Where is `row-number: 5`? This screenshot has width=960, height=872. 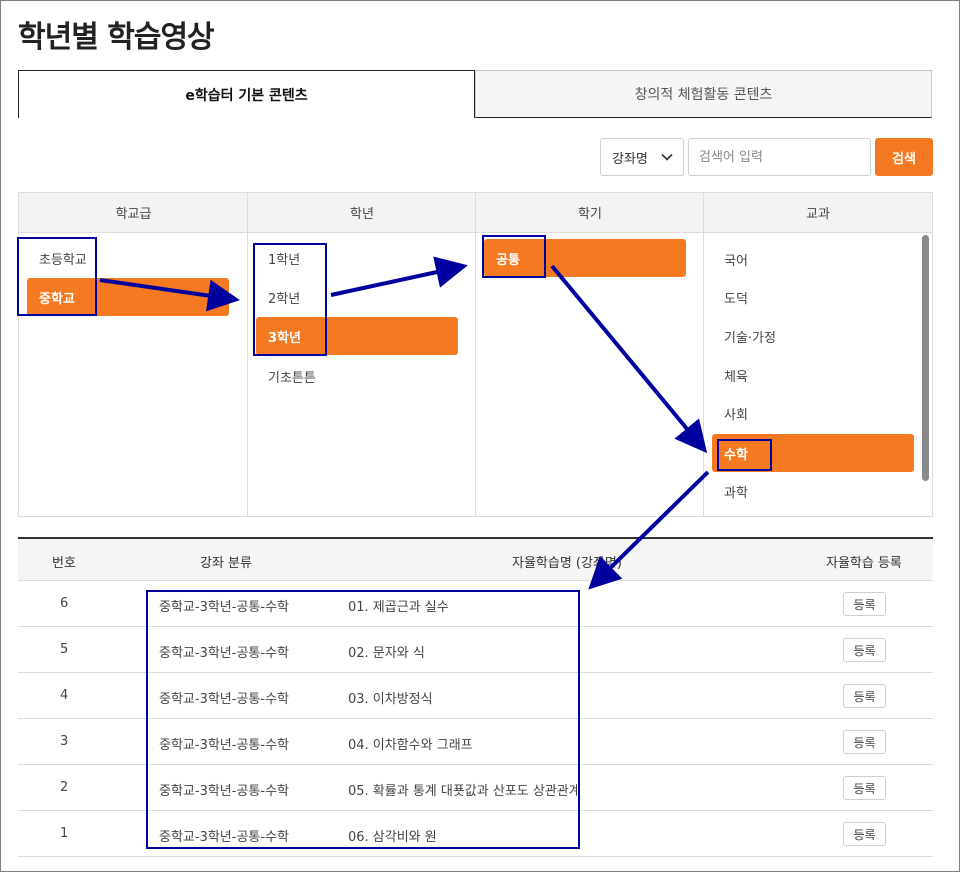 row-number: 5 is located at coordinates (64, 649).